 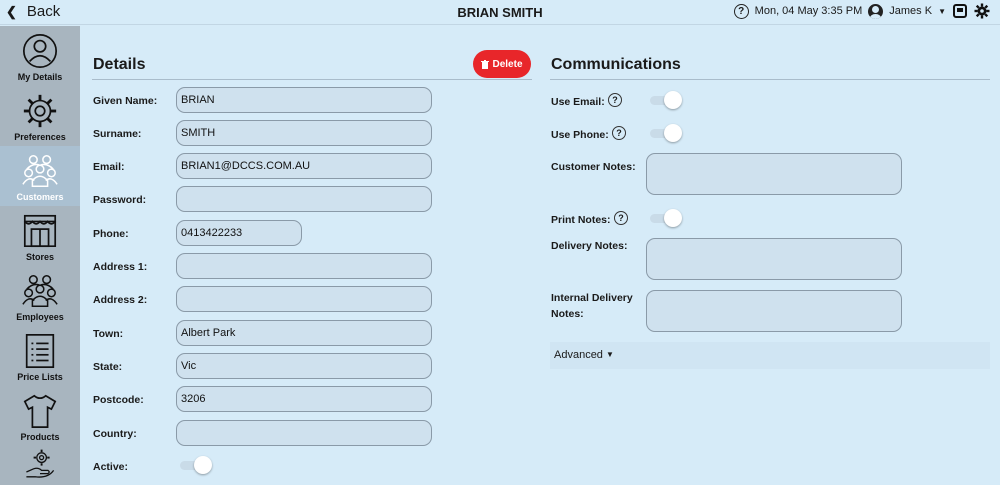 I want to click on email-field: BRIAN1@DCCS.COM.AU, so click(x=304, y=166).